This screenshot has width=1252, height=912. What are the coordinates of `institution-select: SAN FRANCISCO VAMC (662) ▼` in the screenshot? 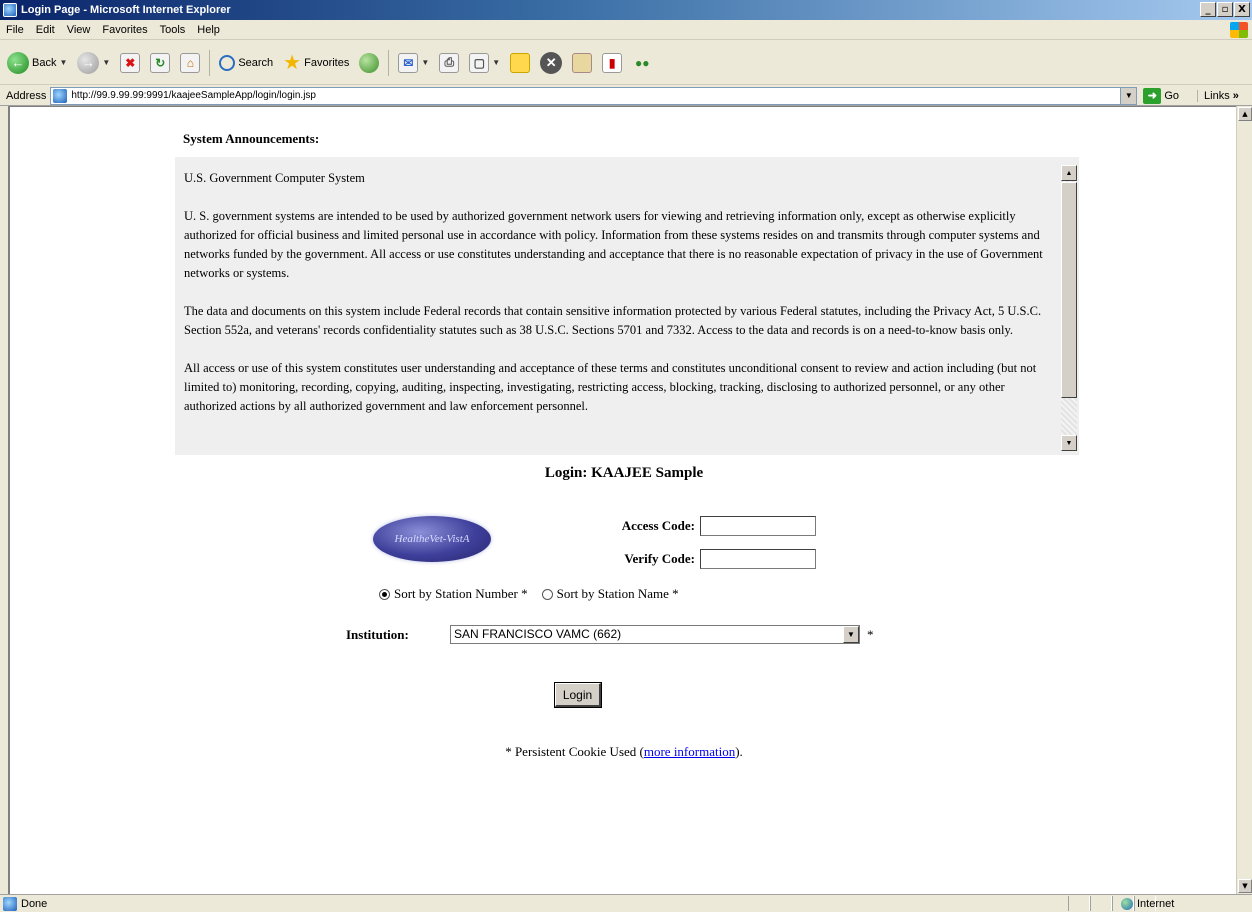 It's located at (655, 634).